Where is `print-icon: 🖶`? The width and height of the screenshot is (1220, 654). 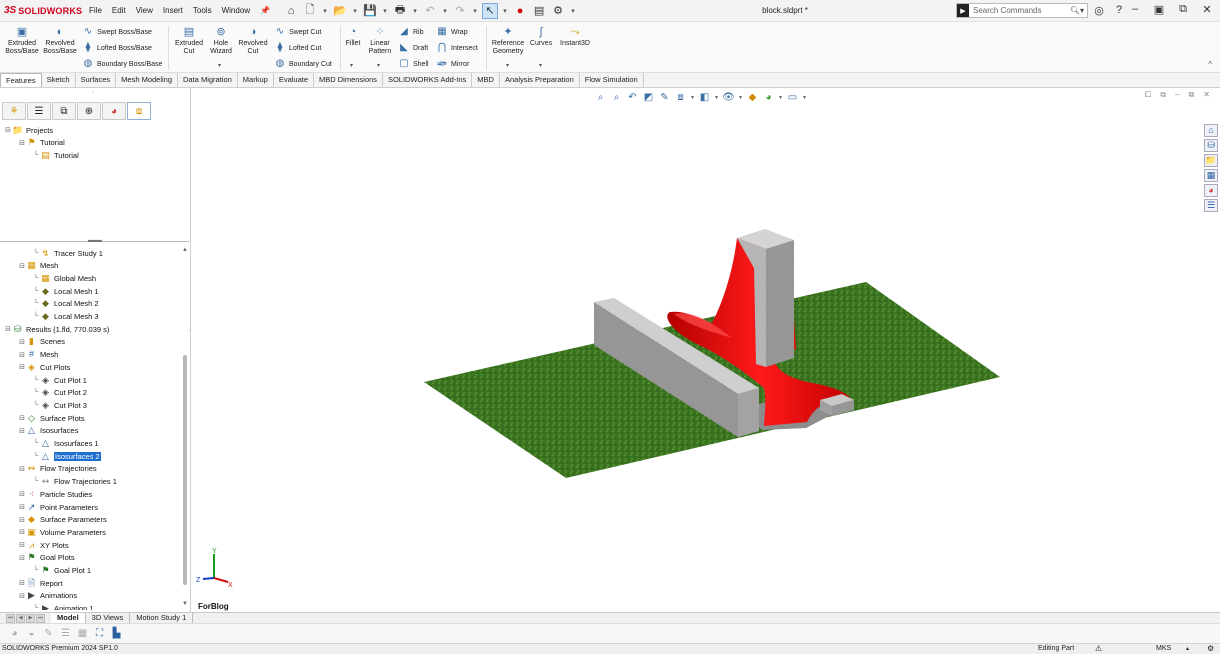 print-icon: 🖶 is located at coordinates (400, 11).